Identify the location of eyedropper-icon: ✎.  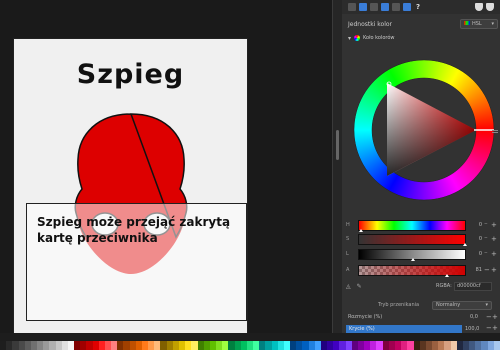
(359, 286).